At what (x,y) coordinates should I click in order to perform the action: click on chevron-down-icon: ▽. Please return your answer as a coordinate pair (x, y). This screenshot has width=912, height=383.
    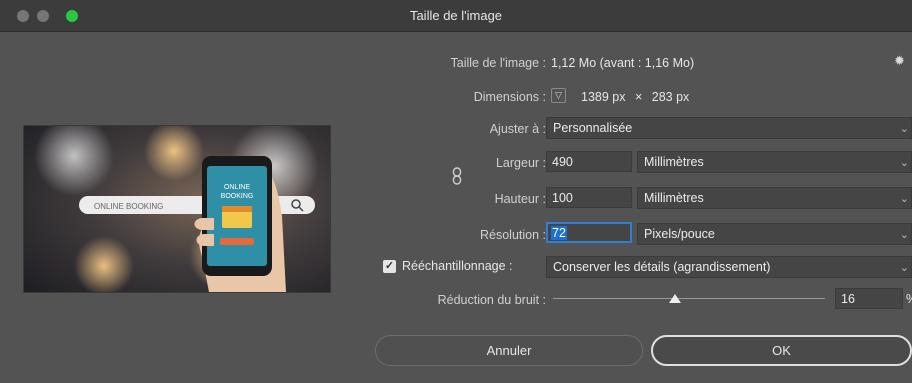
    Looking at the image, I should click on (558, 95).